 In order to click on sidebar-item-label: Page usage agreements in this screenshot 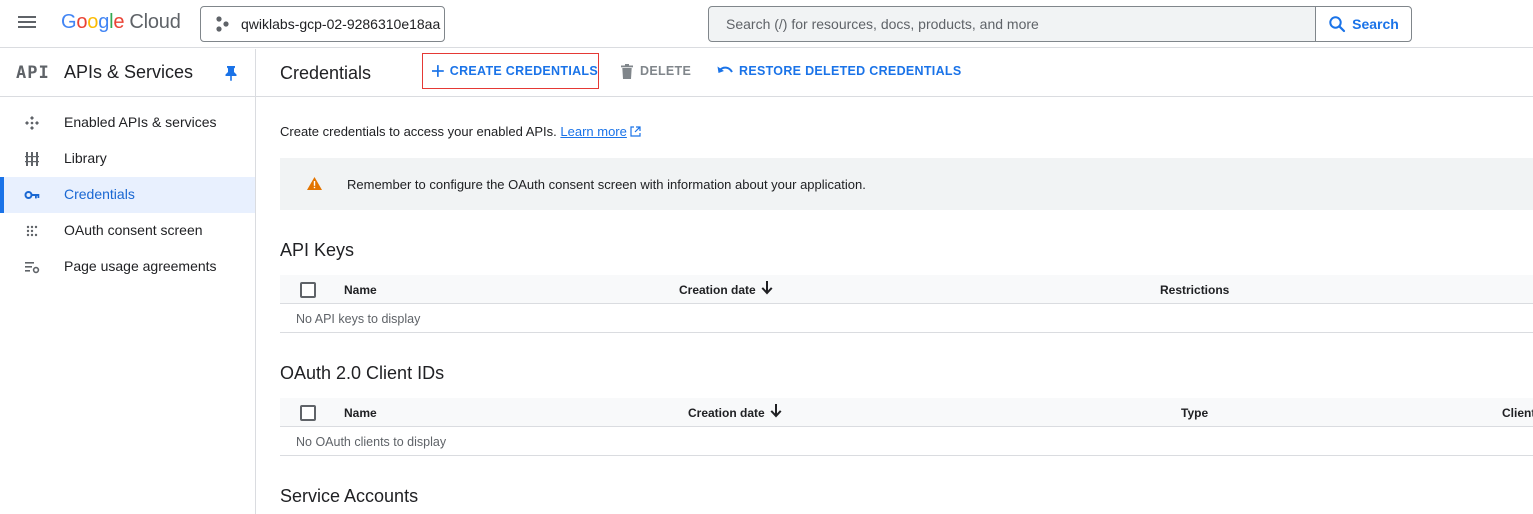, I will do `click(140, 266)`.